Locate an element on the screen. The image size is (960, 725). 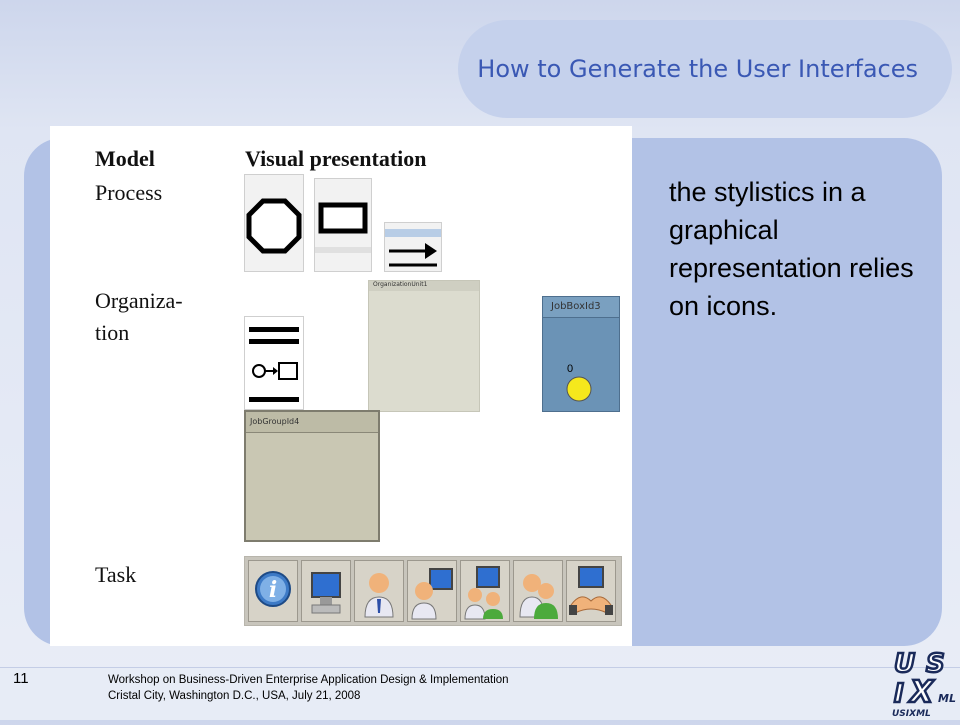
svg-text: ML is located at coordinates (947, 698).